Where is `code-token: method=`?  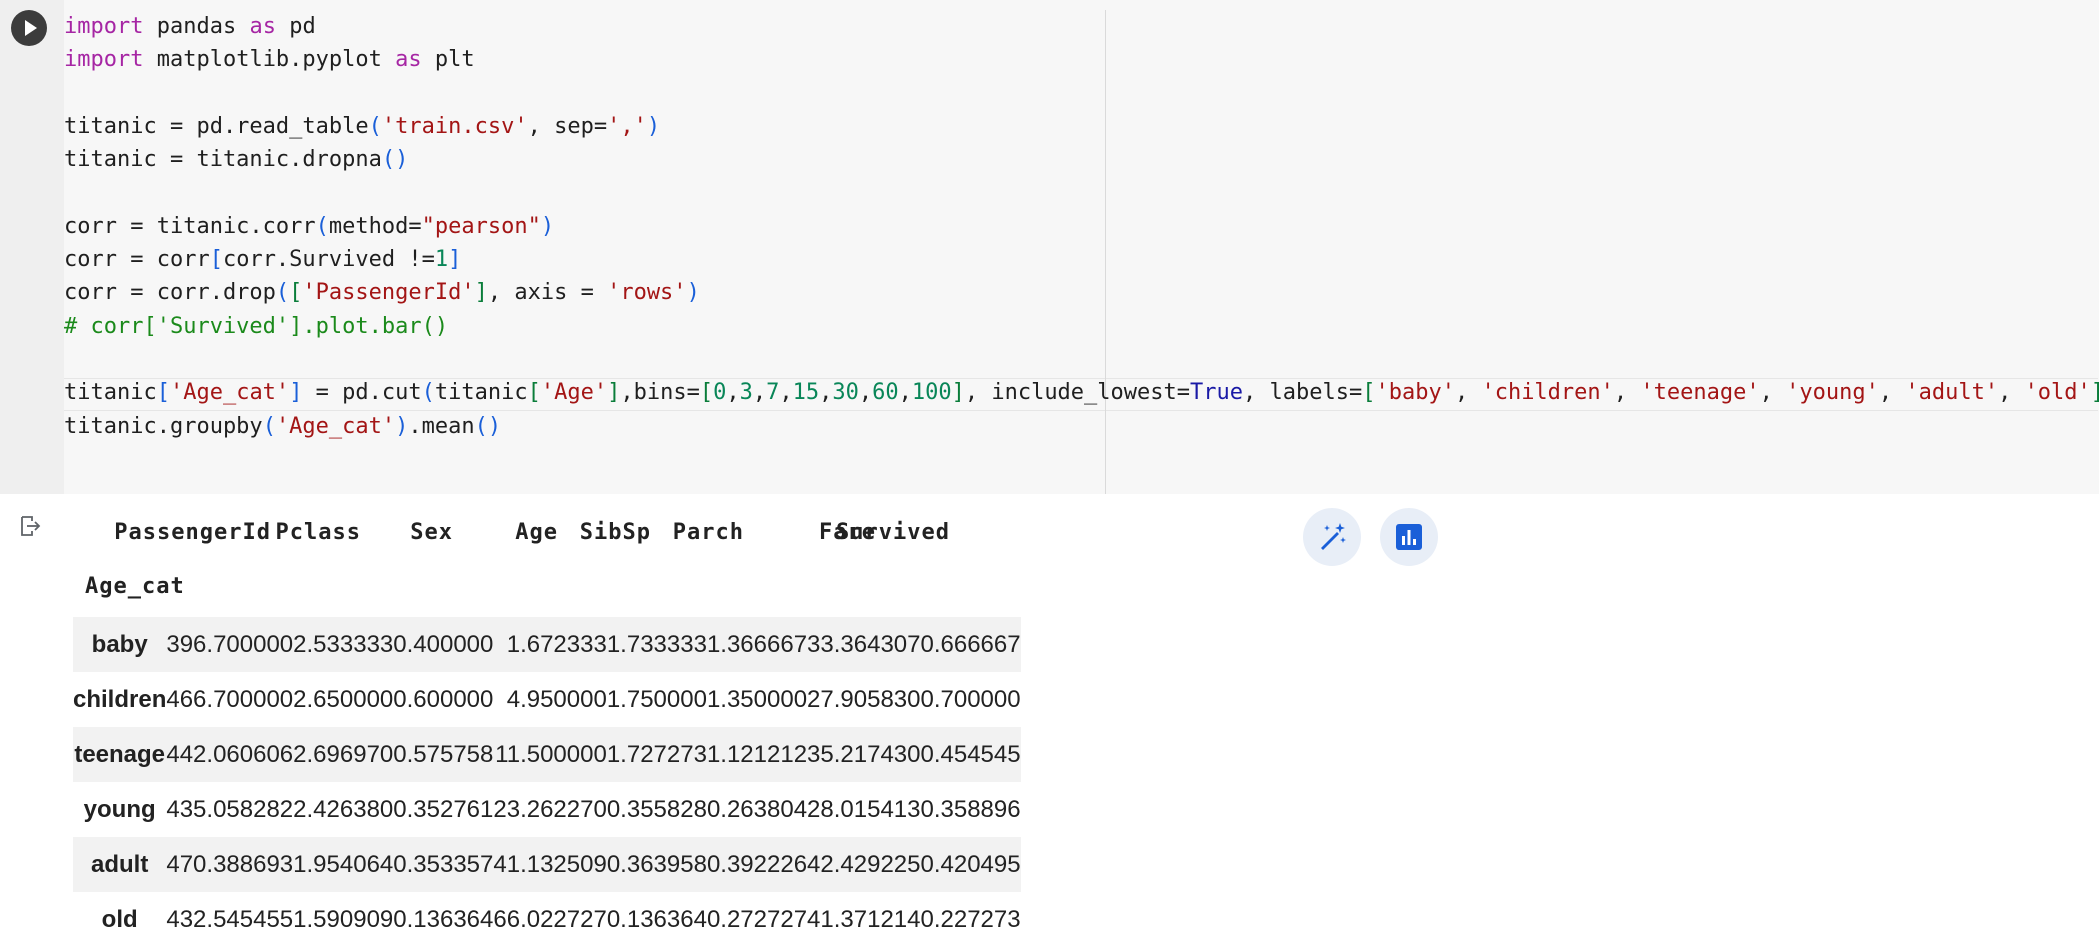 code-token: method= is located at coordinates (375, 226).